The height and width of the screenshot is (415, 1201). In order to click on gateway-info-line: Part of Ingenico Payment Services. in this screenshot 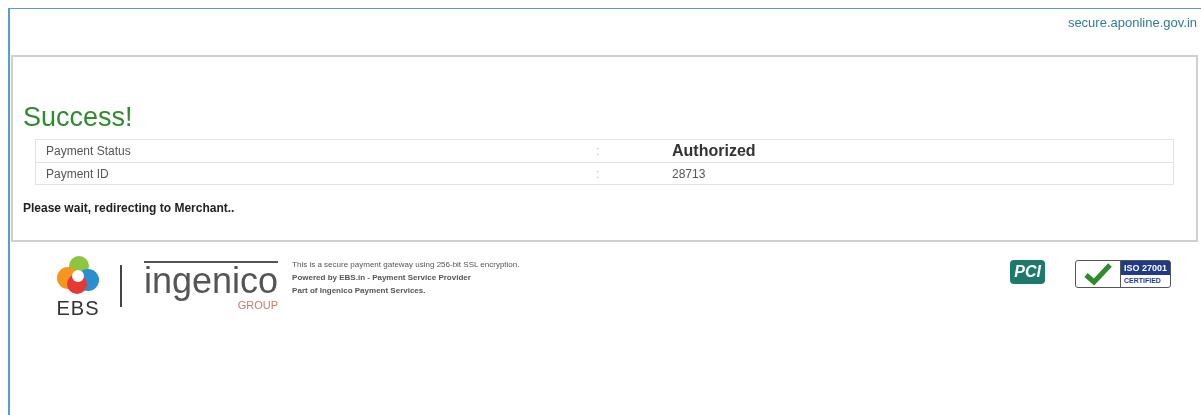, I will do `click(359, 291)`.